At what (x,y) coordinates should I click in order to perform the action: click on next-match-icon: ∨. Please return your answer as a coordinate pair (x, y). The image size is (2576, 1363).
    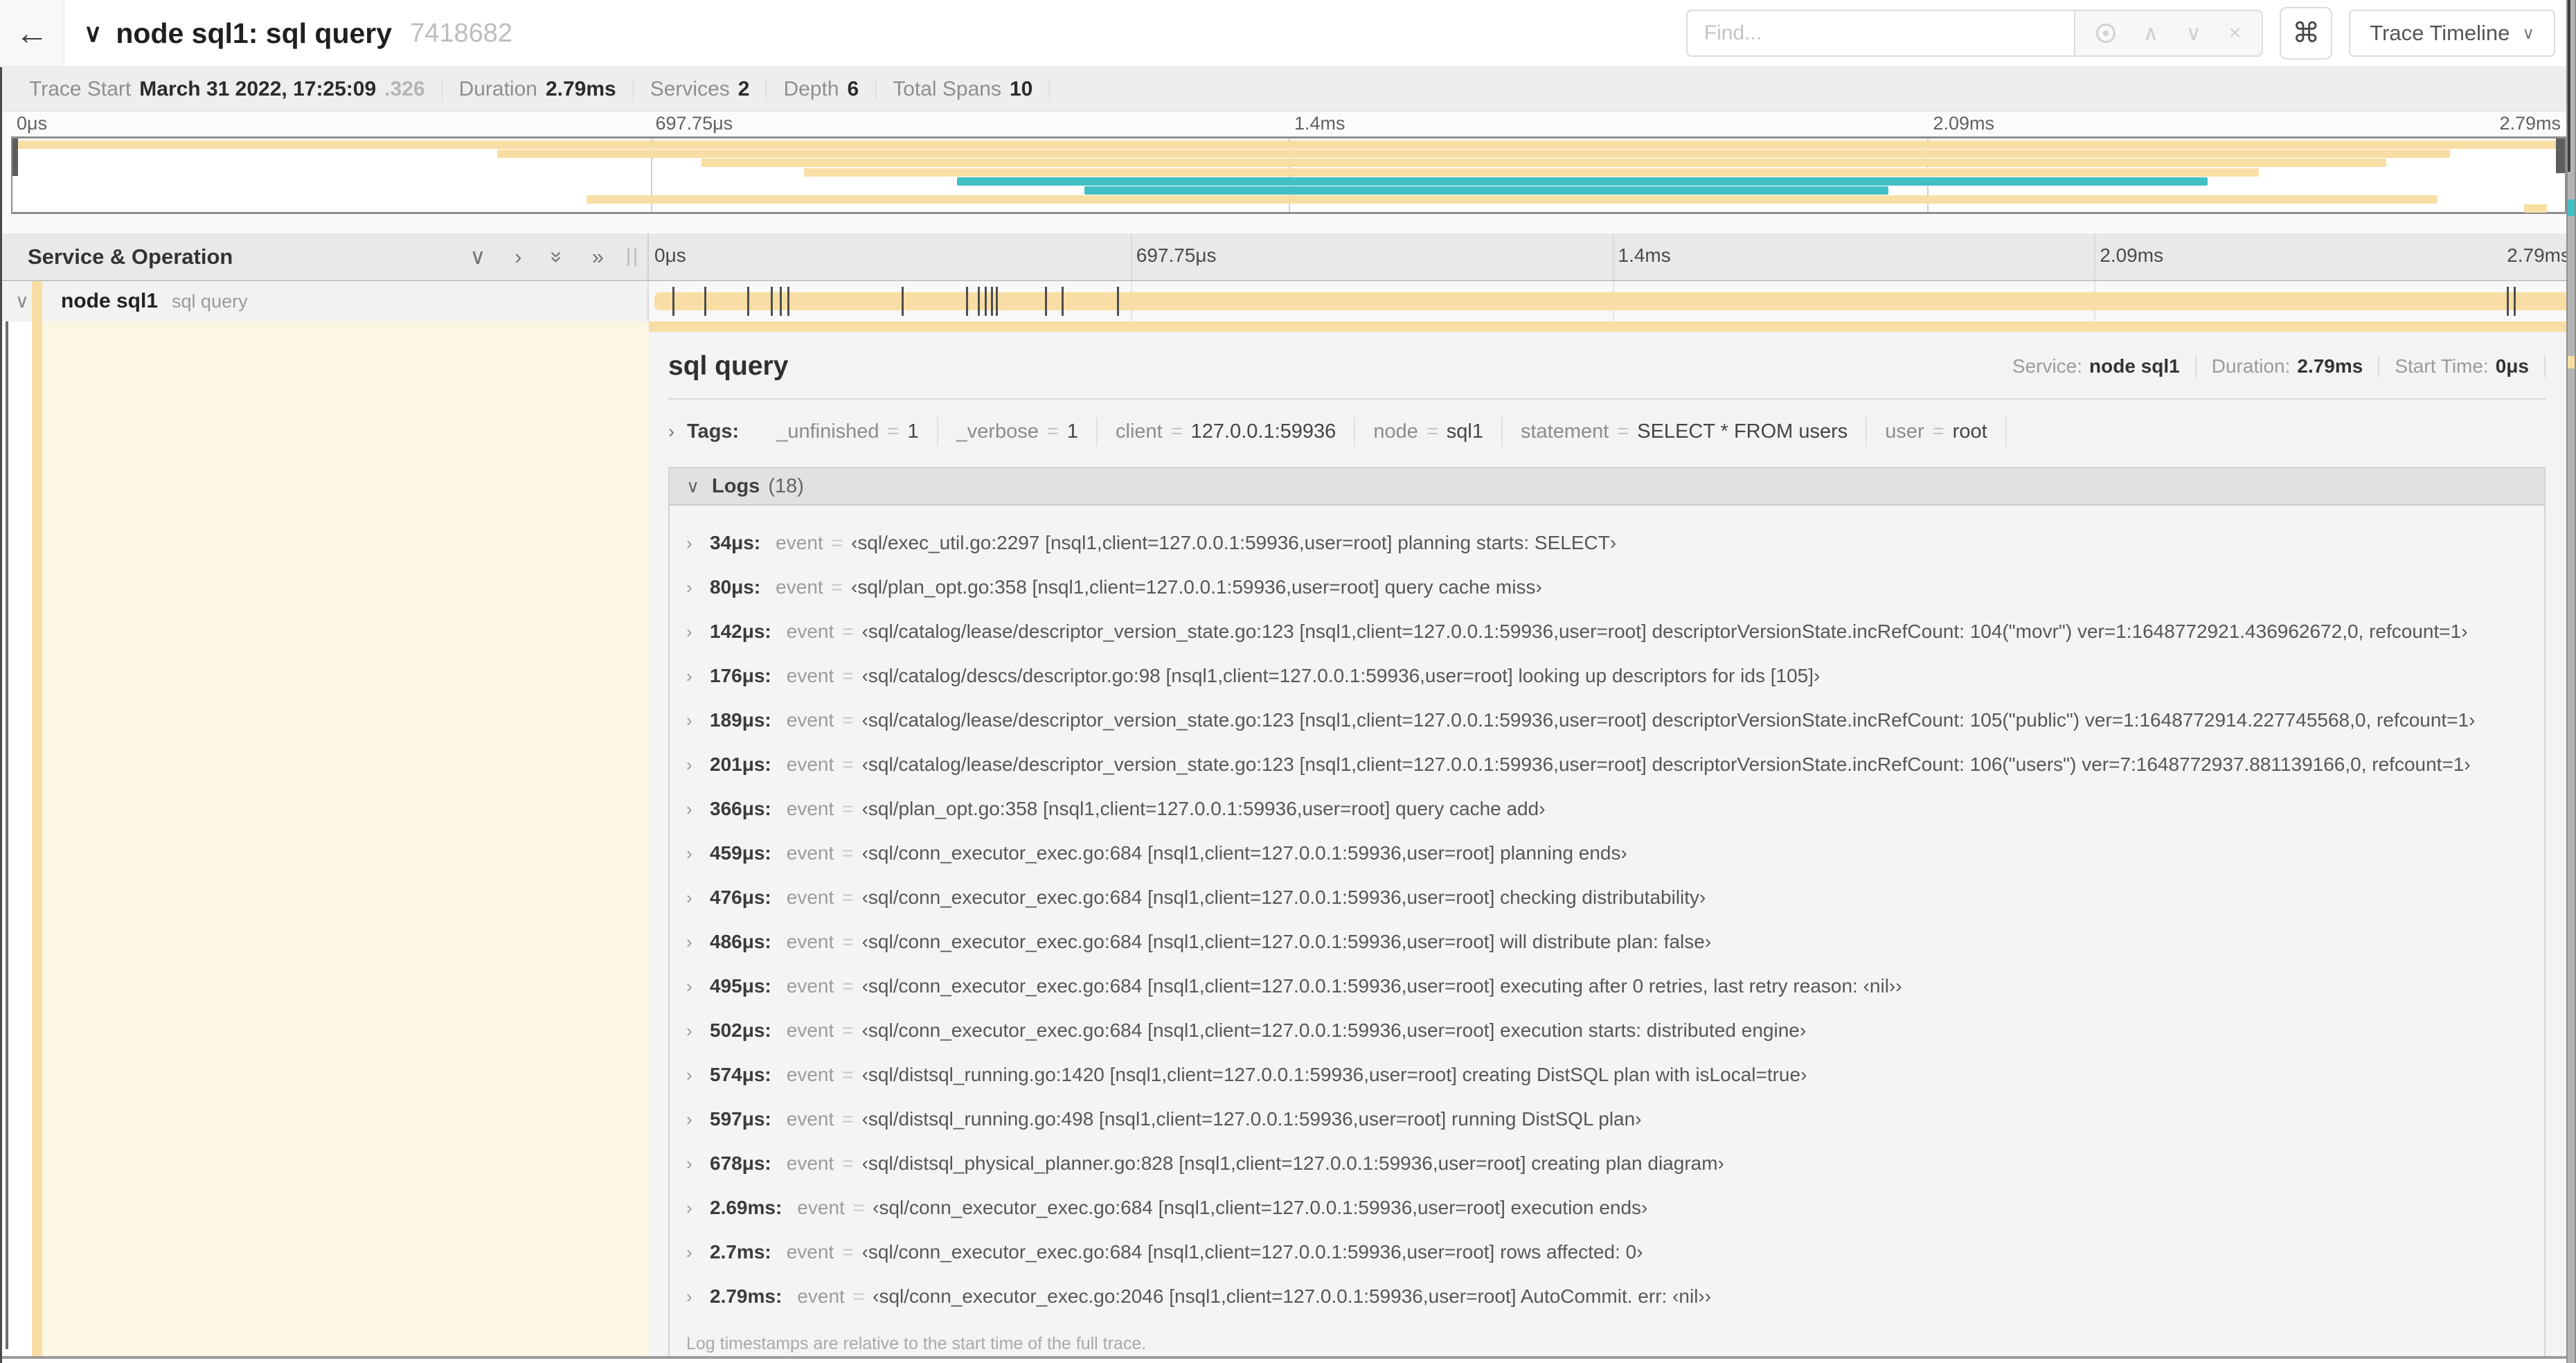
    Looking at the image, I should click on (2193, 33).